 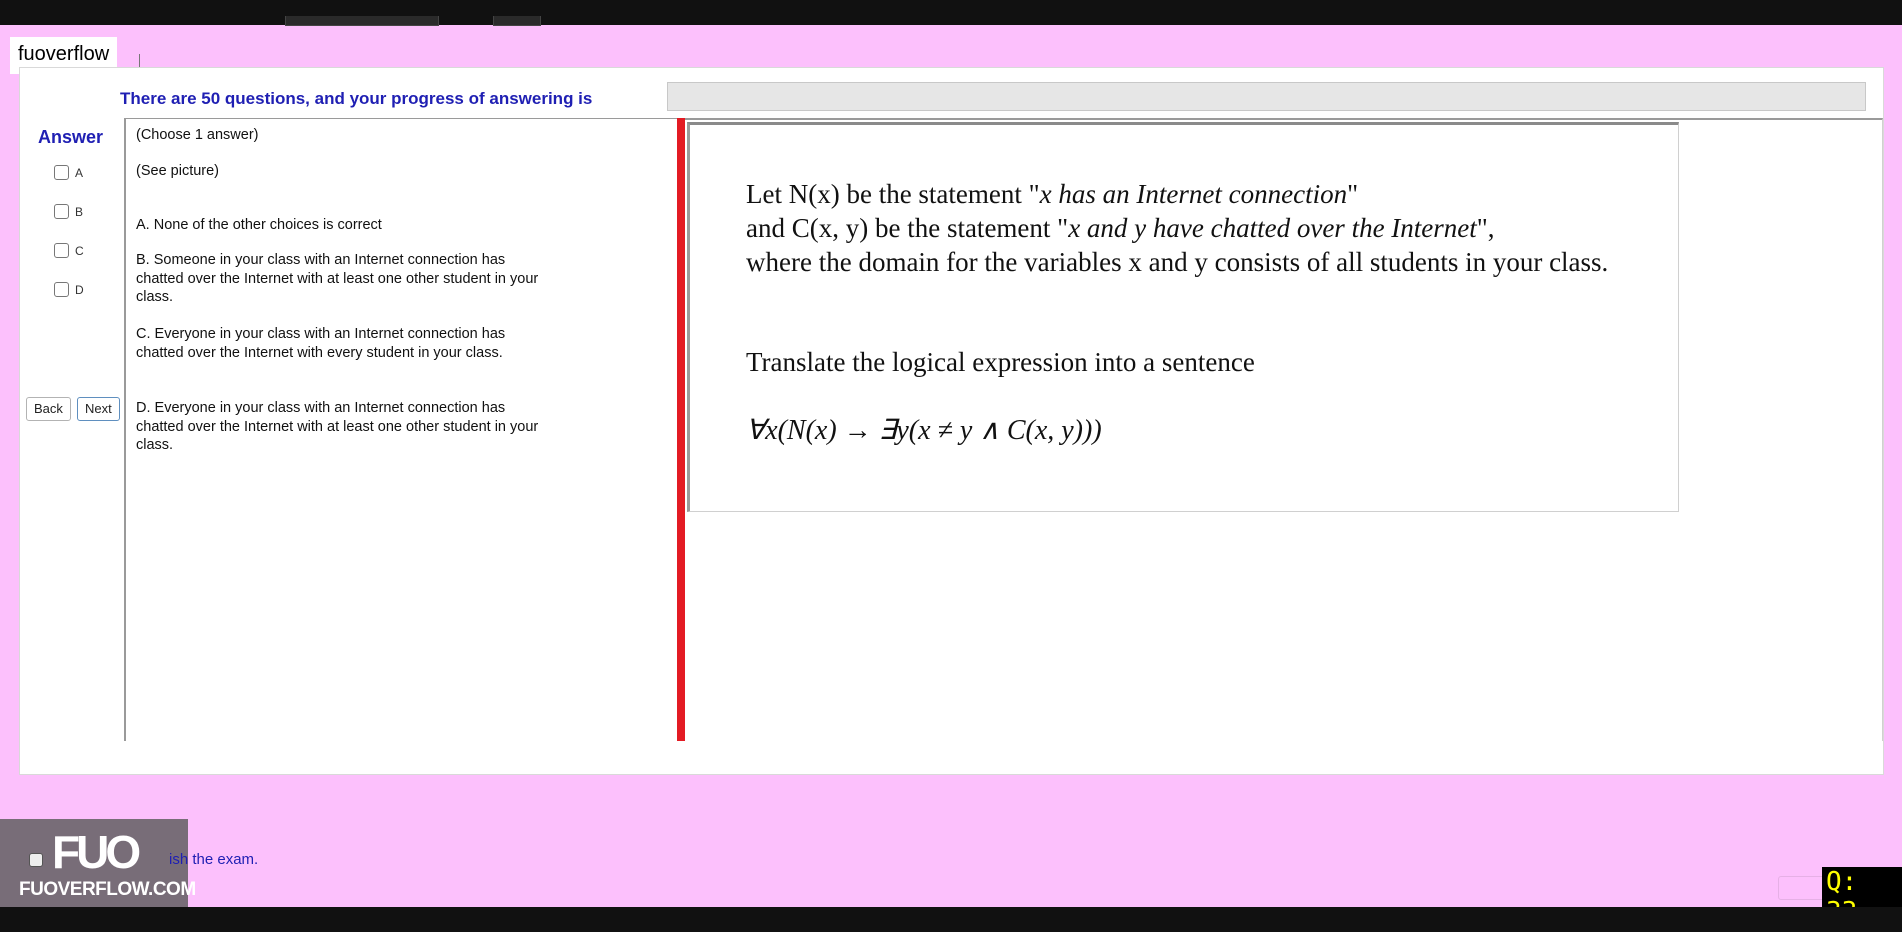 I want to click on panel-divider, so click(x=681, y=429).